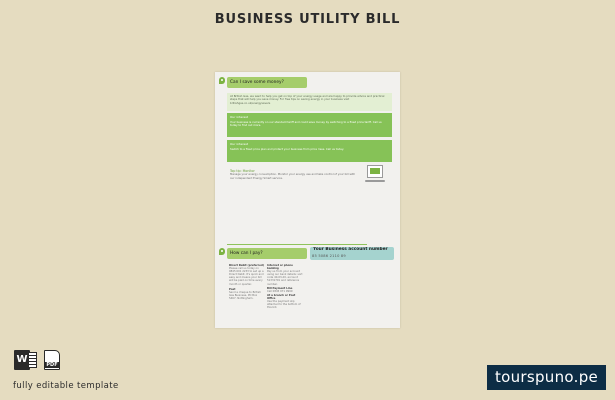  What do you see at coordinates (297, 244) in the screenshot?
I see `section-divider` at bounding box center [297, 244].